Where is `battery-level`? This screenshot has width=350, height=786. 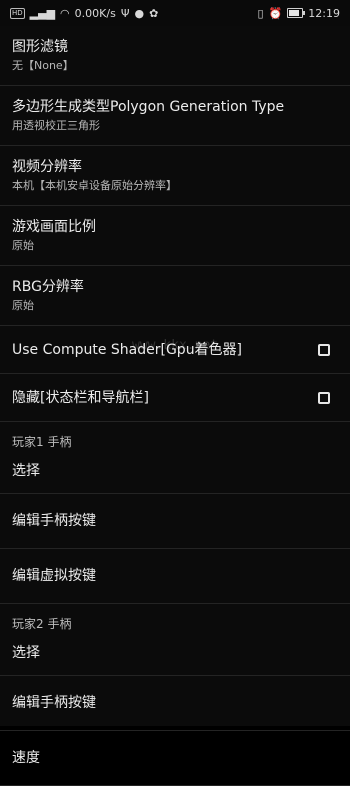 battery-level is located at coordinates (294, 13).